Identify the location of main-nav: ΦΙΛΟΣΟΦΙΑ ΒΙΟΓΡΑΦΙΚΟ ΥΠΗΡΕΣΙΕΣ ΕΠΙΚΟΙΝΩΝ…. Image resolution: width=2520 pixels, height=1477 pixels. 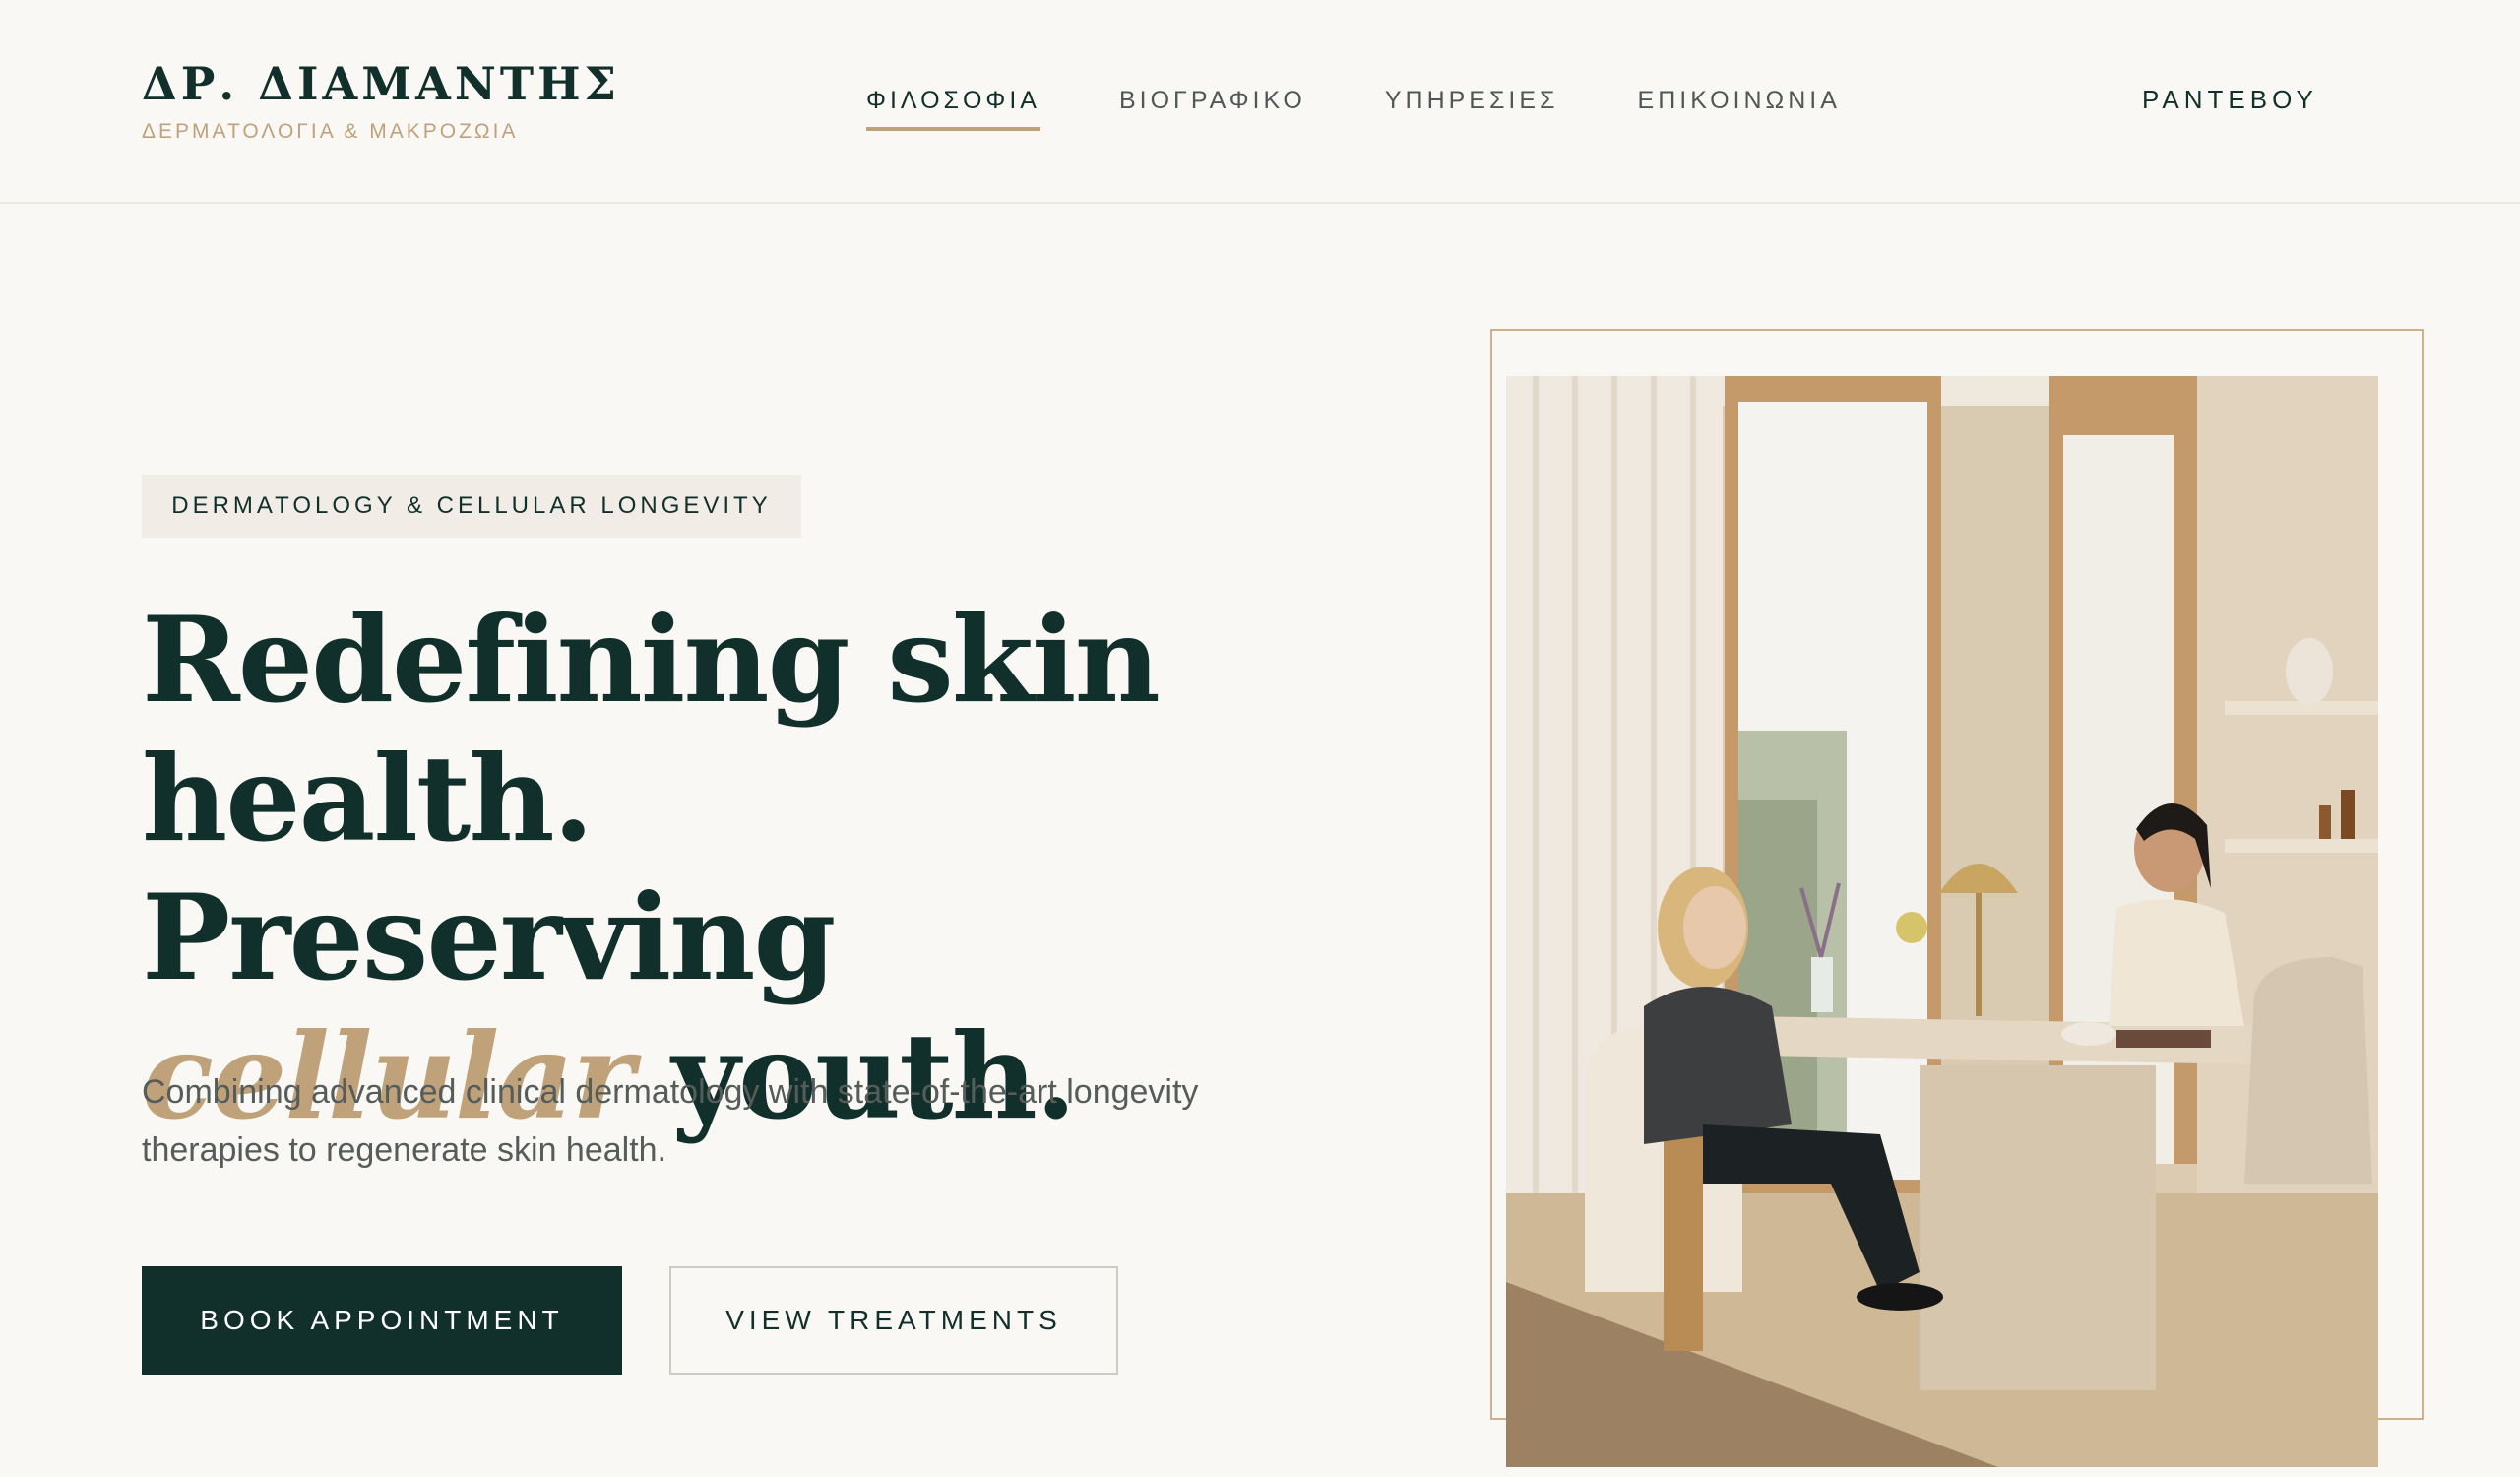
(1353, 109).